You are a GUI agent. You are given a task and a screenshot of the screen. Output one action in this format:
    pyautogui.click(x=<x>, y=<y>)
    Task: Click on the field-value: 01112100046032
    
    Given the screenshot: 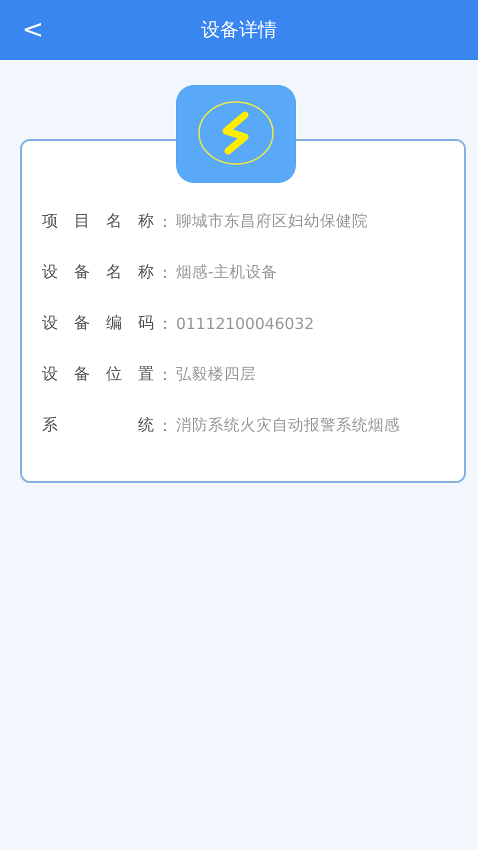 What is the action you would take?
    pyautogui.click(x=245, y=323)
    